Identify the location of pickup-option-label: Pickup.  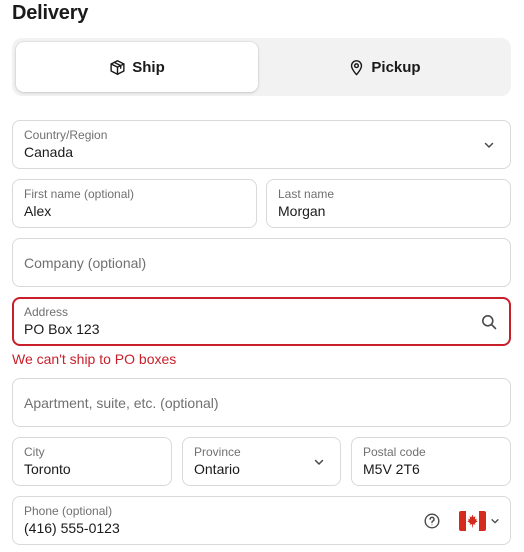
(396, 67).